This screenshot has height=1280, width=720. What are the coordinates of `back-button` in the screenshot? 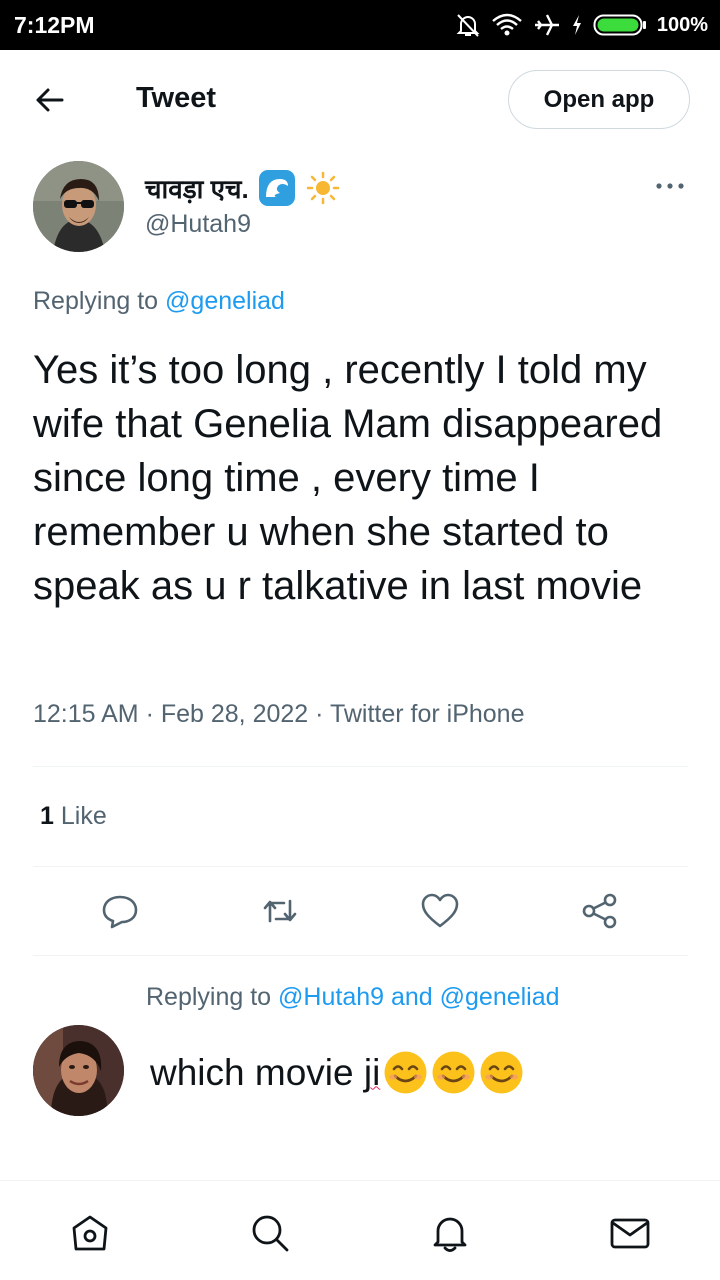 It's located at (50, 100).